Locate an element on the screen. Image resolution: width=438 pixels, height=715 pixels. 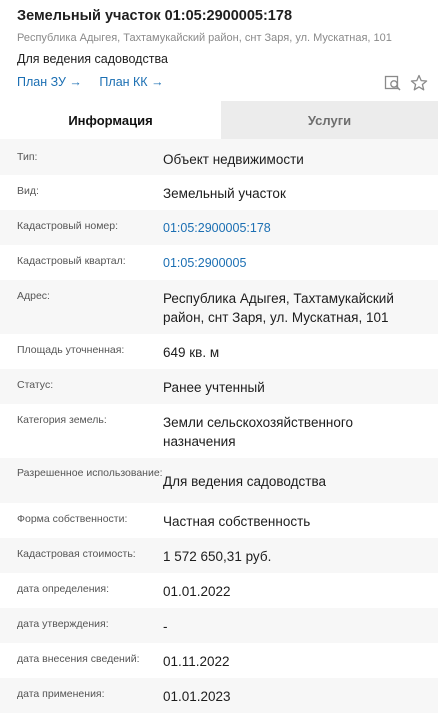
row-label: Категория земель: is located at coordinates (62, 420).